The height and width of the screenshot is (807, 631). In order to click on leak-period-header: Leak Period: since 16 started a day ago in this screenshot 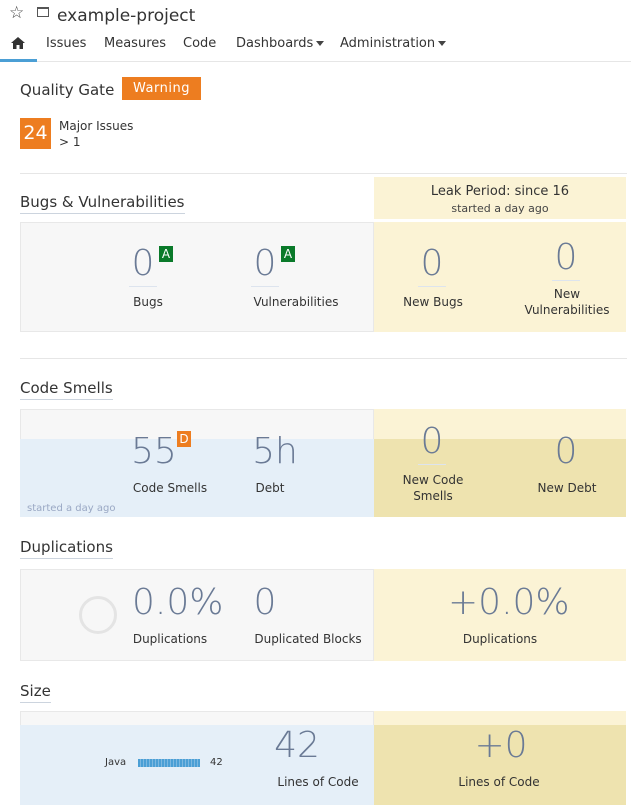, I will do `click(500, 198)`.